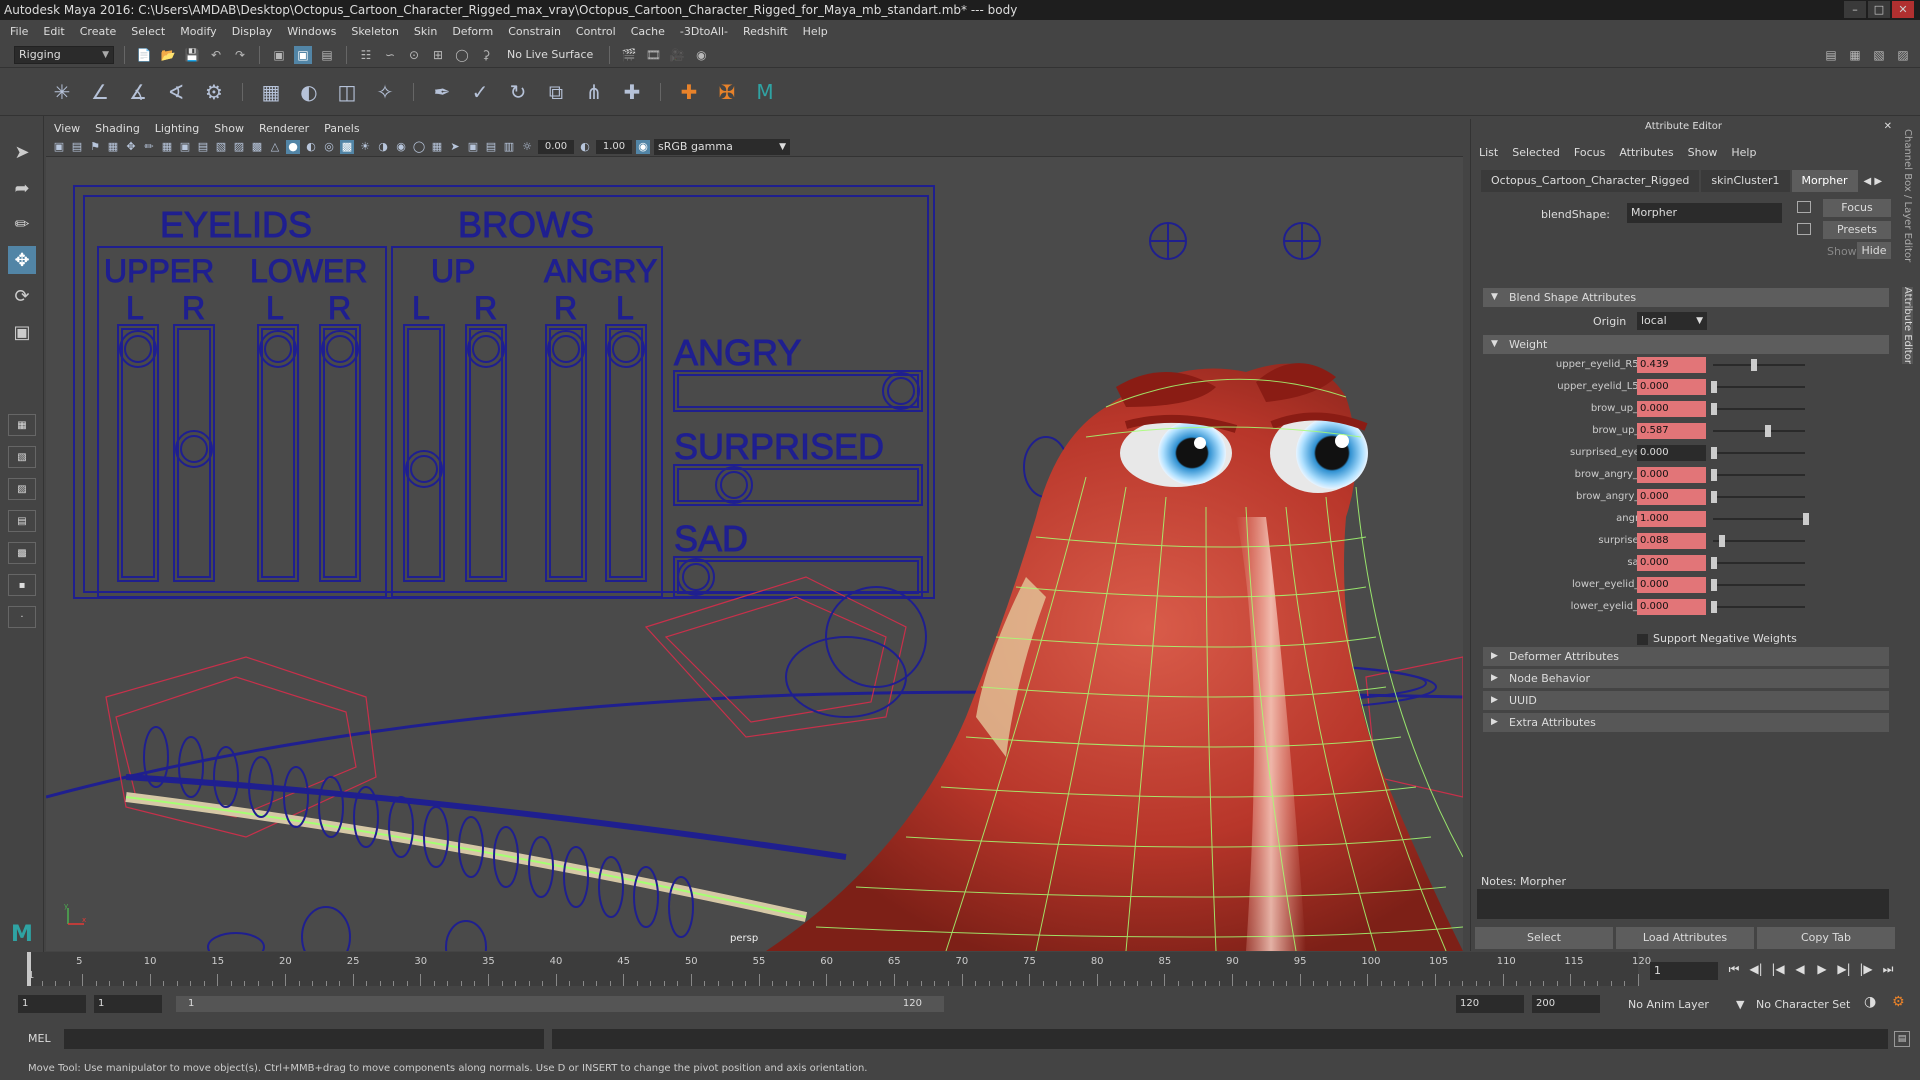 This screenshot has width=1920, height=1080. Describe the element at coordinates (556, 146) in the screenshot. I see `exposure-field: 0.00` at that location.